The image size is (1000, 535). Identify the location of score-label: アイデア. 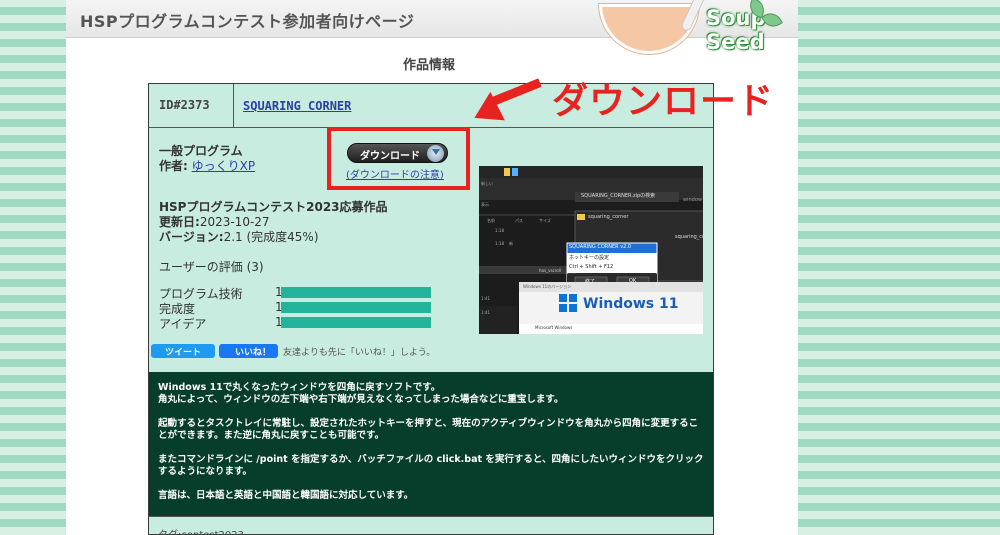
(183, 324).